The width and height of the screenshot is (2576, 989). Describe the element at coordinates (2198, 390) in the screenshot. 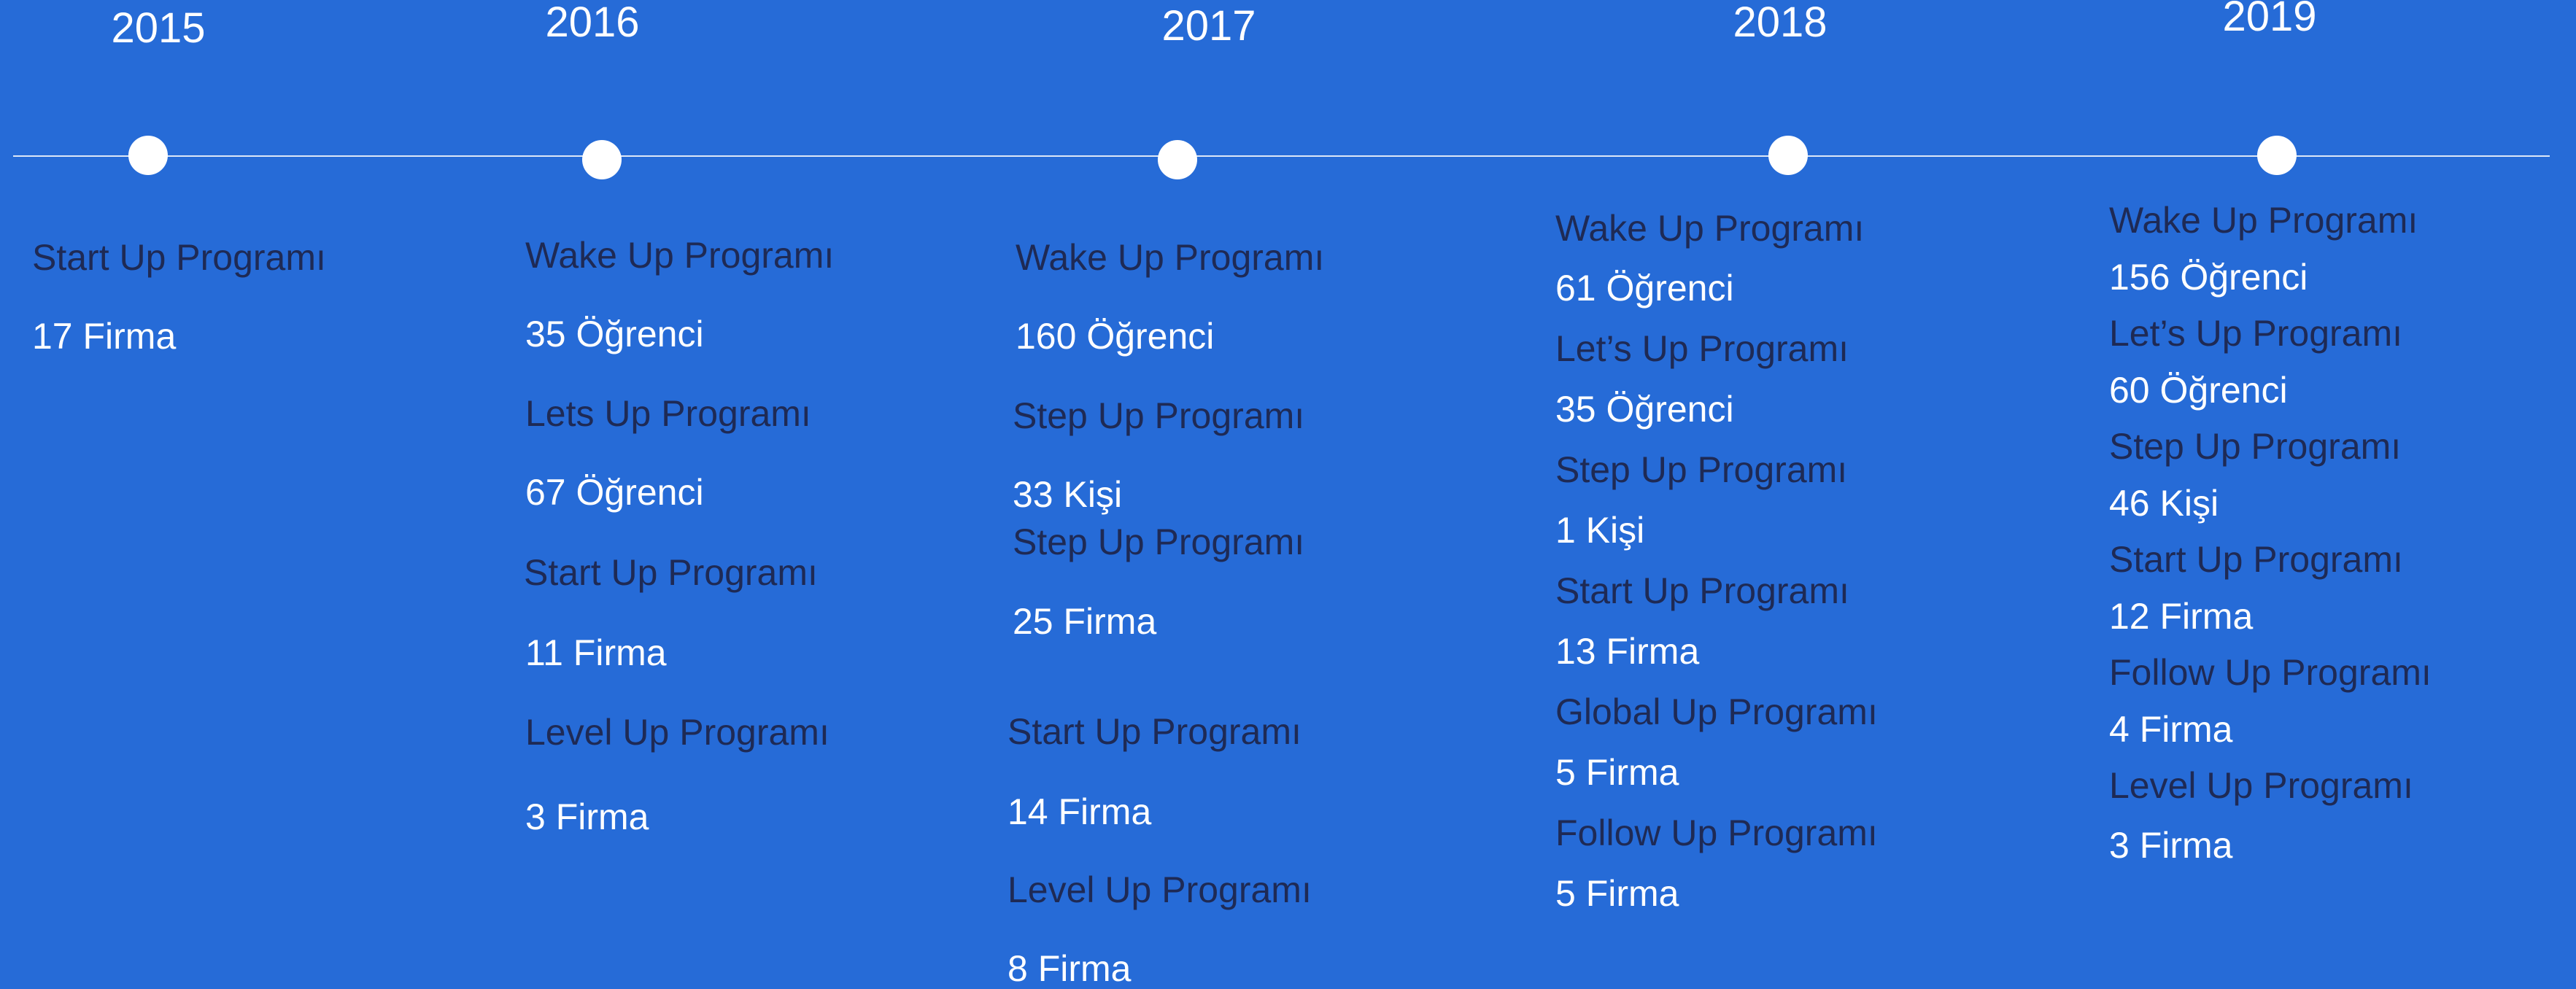

I see `program-count: 60 Öğrenci` at that location.